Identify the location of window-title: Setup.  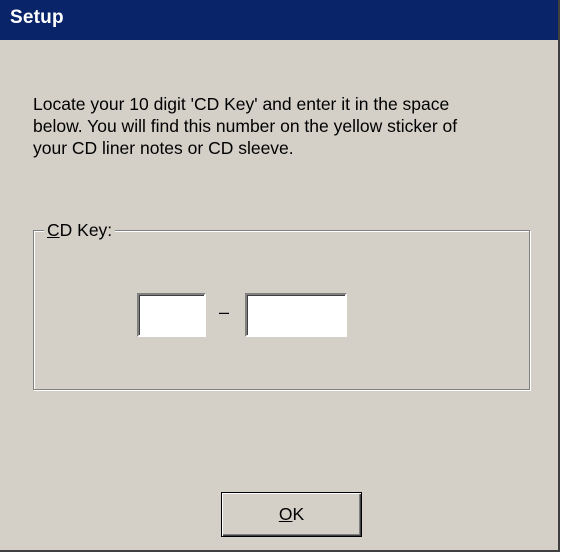
(37, 17).